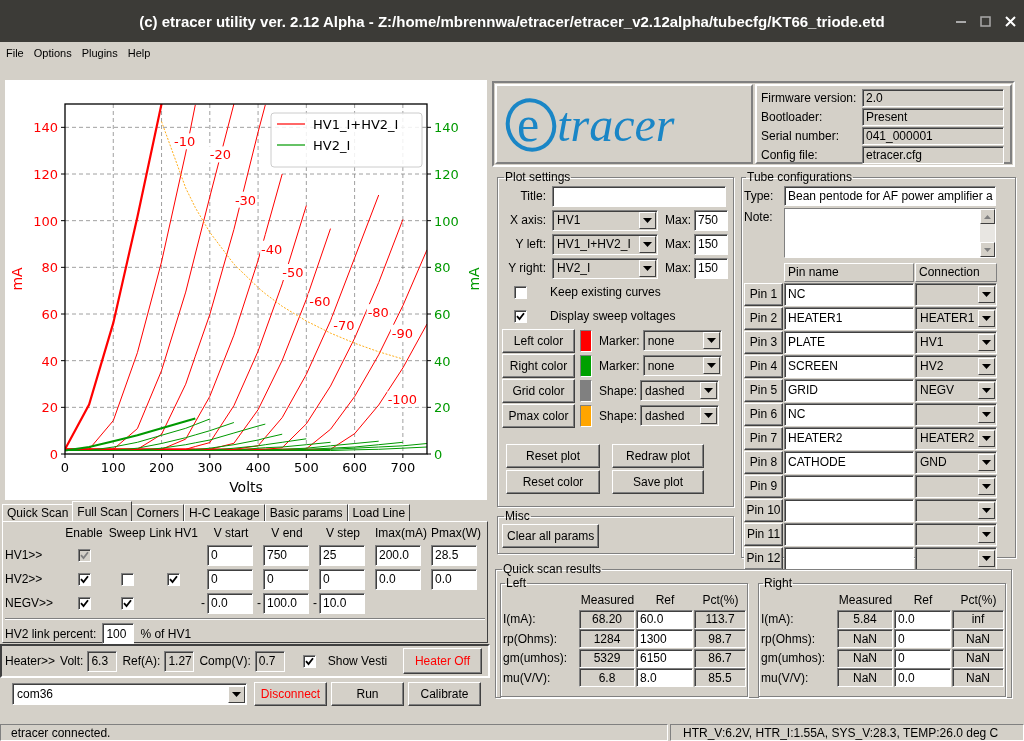 This screenshot has width=1024, height=741. I want to click on curve-label: -60, so click(320, 302).